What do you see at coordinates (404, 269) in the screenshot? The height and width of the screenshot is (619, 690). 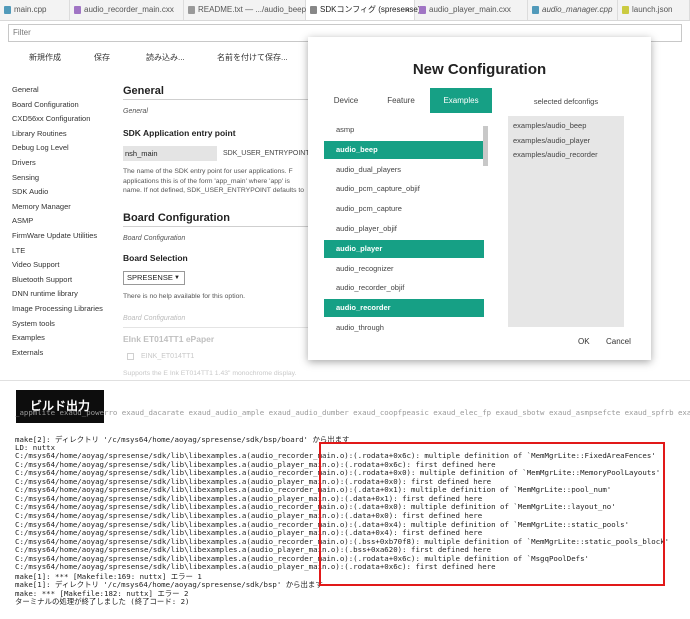 I see `defconfig-item-audio-recognizer: audio_recognizer` at bounding box center [404, 269].